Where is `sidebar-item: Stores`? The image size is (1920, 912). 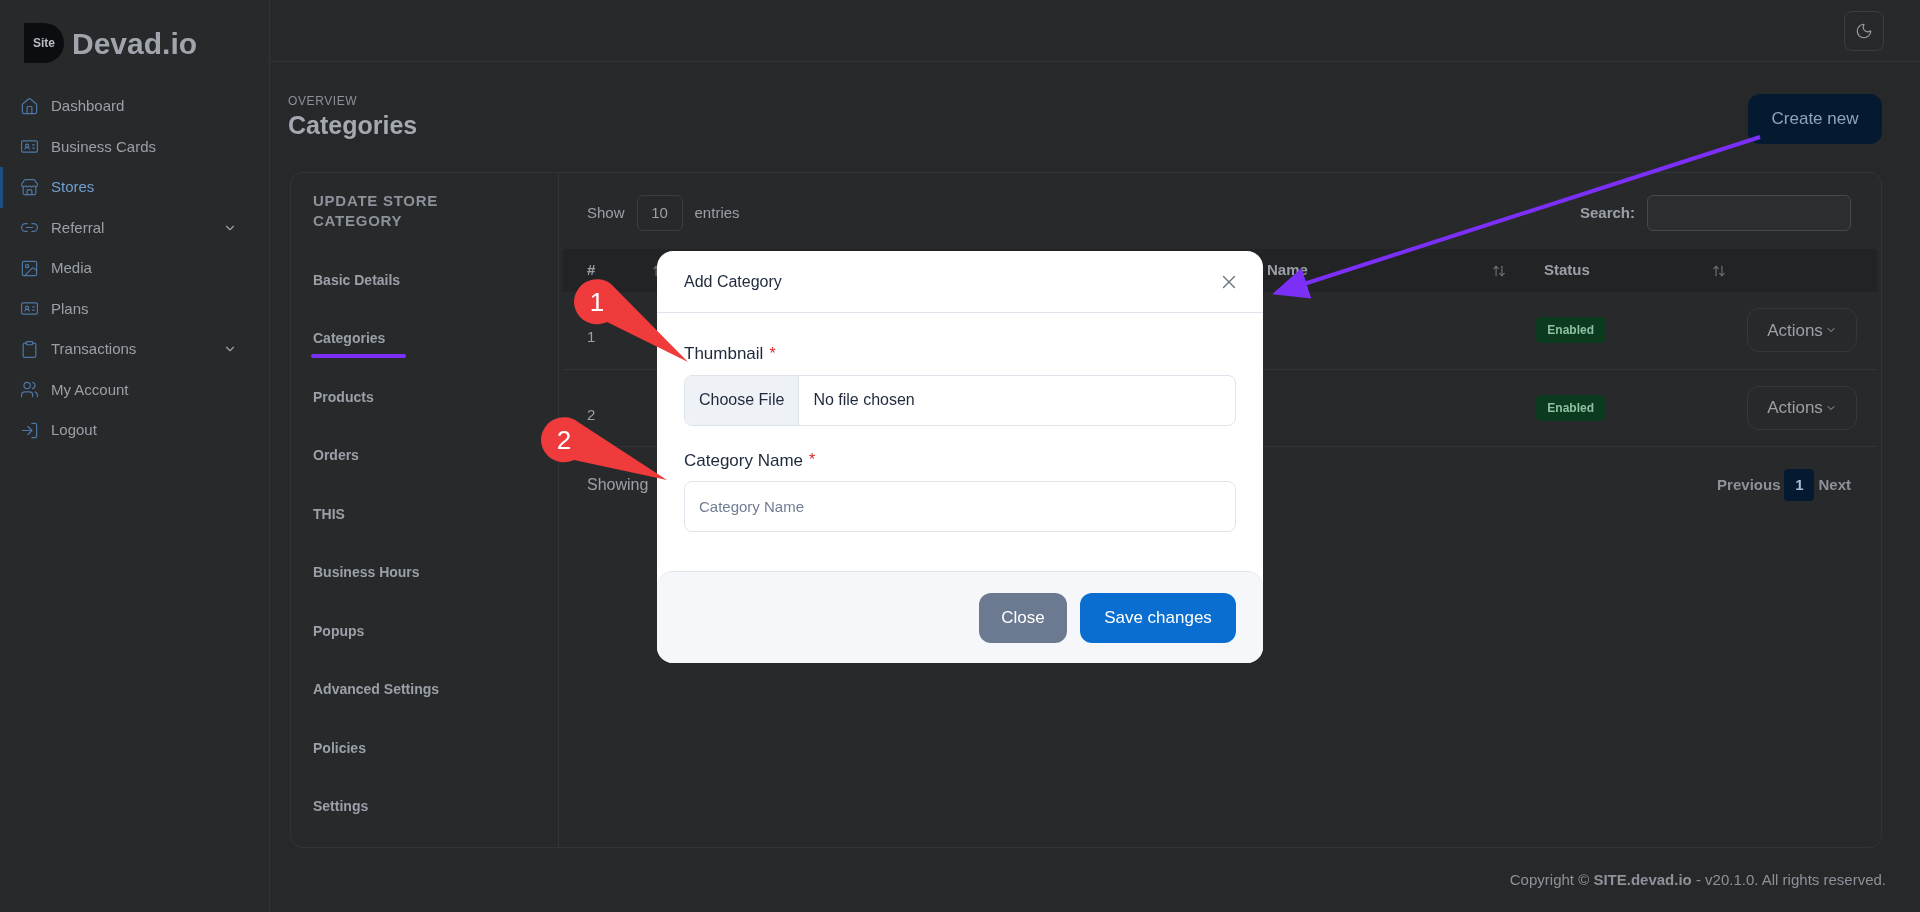 sidebar-item: Stores is located at coordinates (134, 187).